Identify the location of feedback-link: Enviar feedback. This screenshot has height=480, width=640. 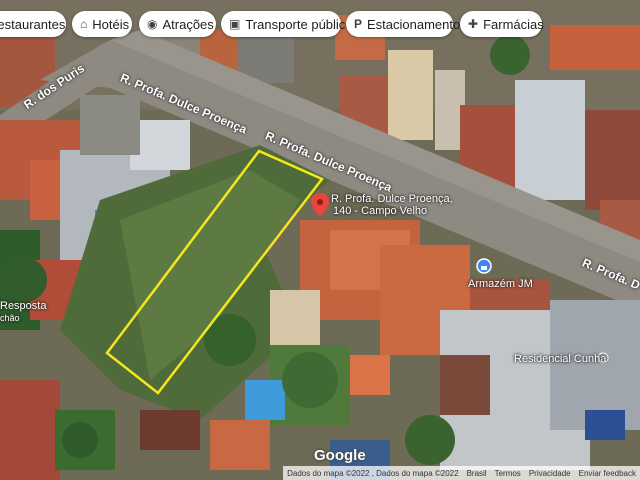
(607, 473).